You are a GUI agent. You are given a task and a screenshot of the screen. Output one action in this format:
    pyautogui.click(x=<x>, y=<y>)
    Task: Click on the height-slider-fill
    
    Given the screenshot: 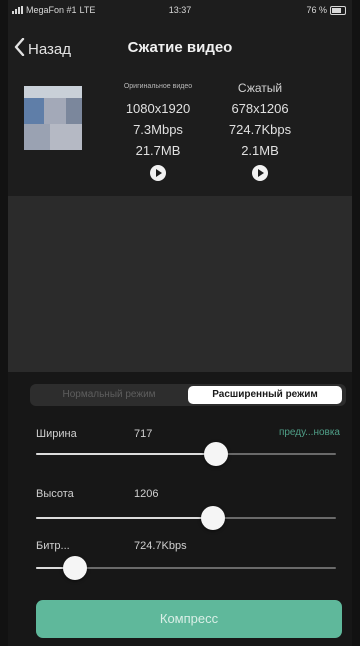 What is the action you would take?
    pyautogui.click(x=124, y=518)
    